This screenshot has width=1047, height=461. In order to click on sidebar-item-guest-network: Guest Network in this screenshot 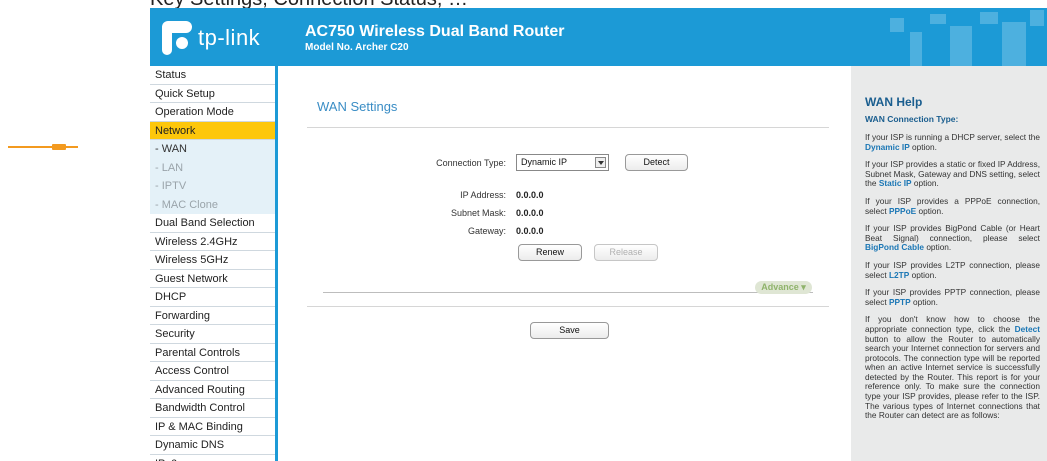, I will do `click(212, 278)`.